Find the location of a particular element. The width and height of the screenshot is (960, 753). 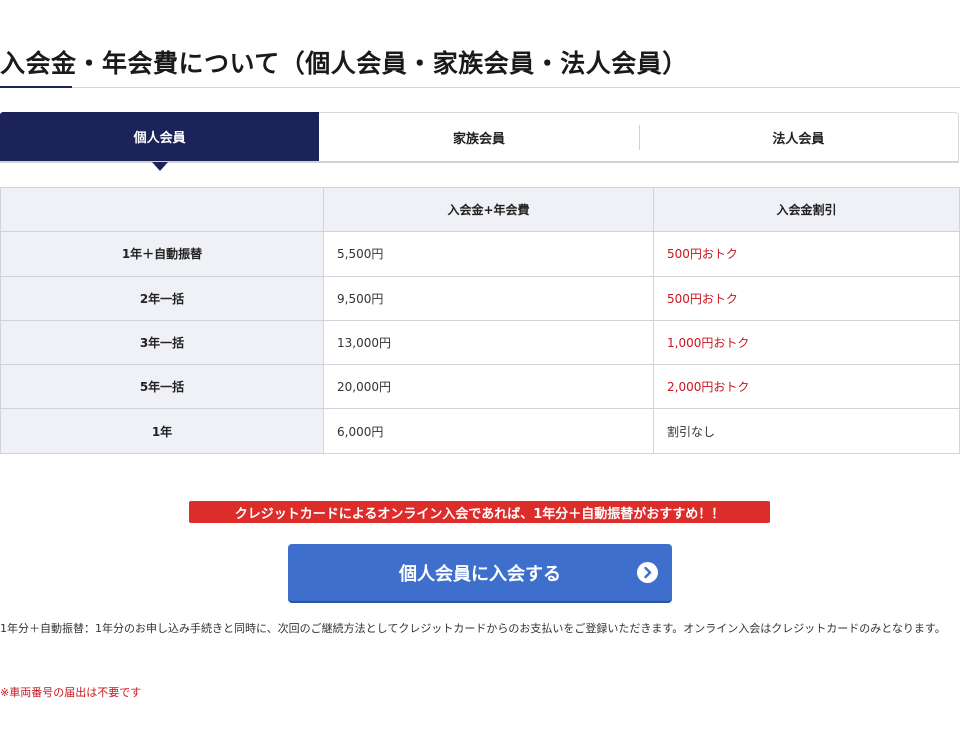

recommend-banner: クレジットカードによるオンライン入会であれば、1年分＋自動振替がおすすめ！！ is located at coordinates (479, 512).